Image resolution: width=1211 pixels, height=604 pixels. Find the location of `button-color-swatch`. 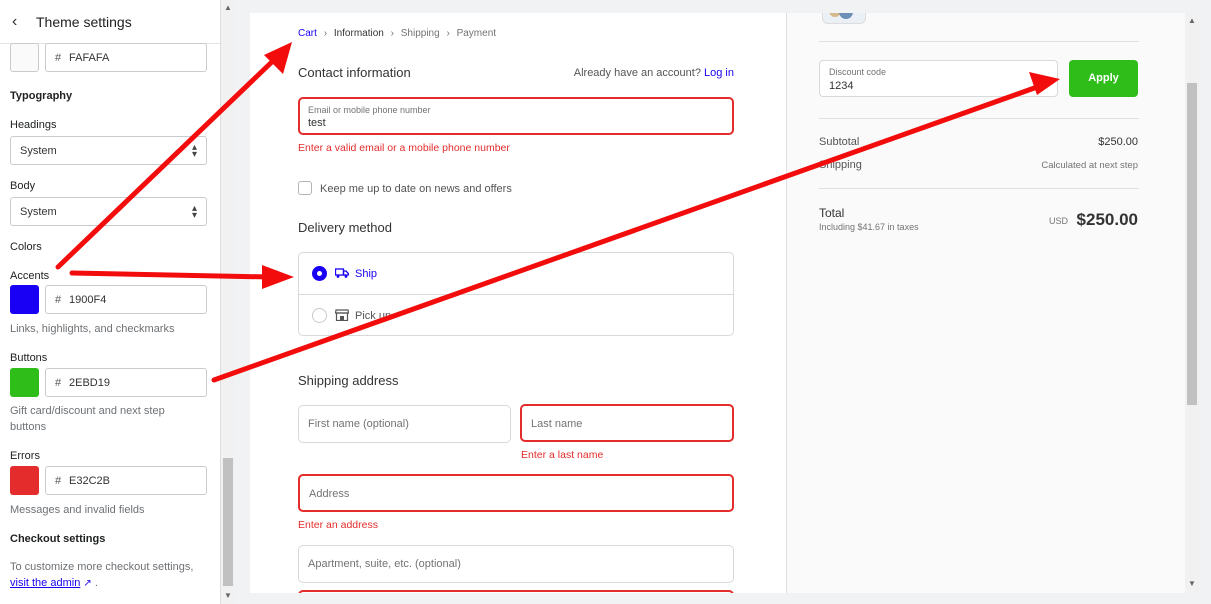

button-color-swatch is located at coordinates (24, 382).